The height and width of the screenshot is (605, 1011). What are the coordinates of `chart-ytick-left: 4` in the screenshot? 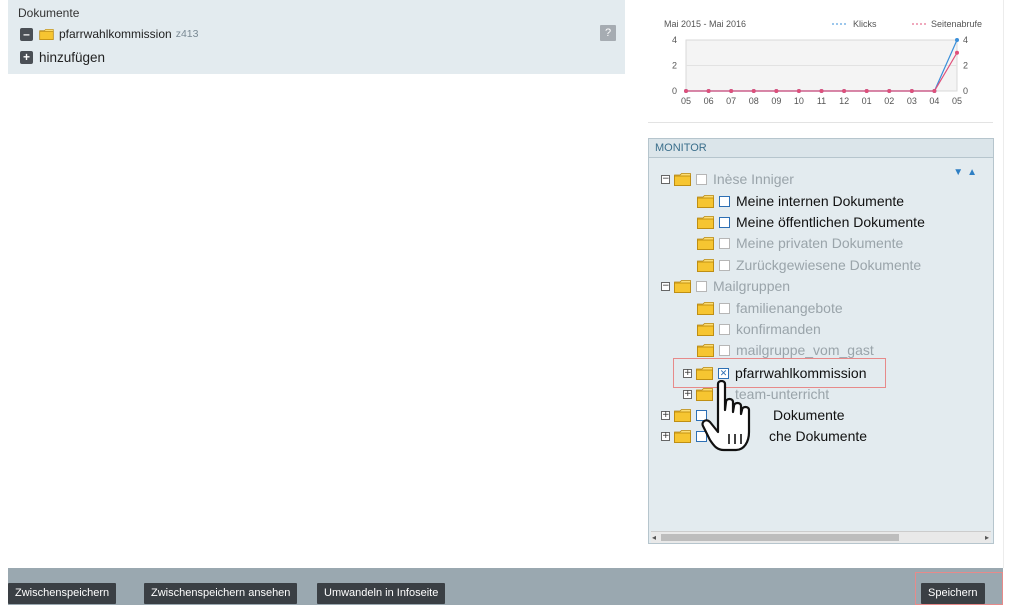 It's located at (674, 40).